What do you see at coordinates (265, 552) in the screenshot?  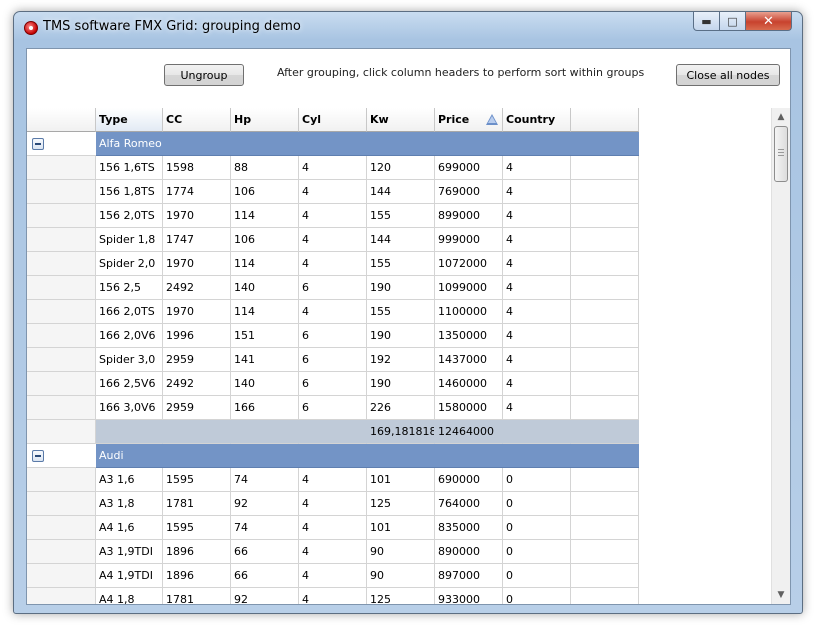 I see `cell-hp: 66` at bounding box center [265, 552].